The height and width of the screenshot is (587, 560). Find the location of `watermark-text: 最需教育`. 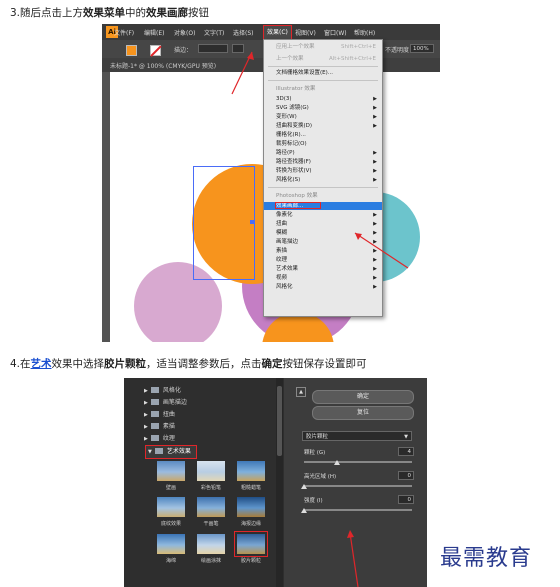

watermark-text: 最需教育 is located at coordinates (486, 558).